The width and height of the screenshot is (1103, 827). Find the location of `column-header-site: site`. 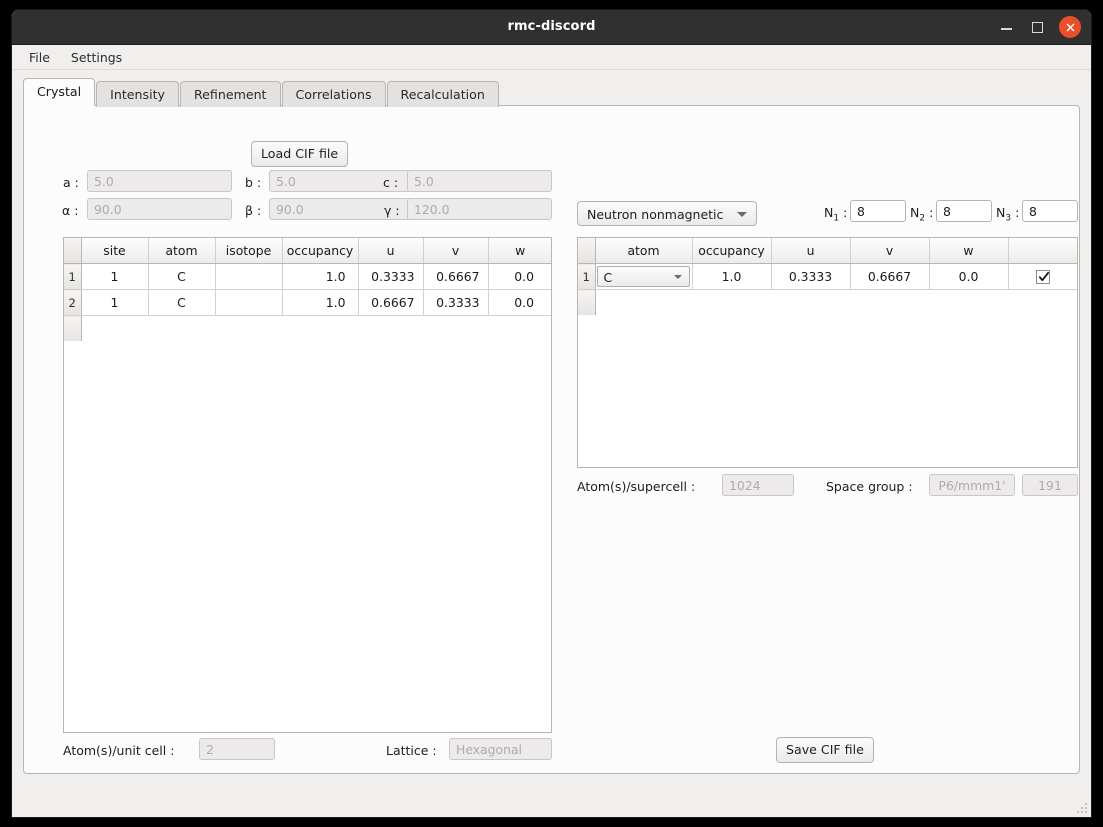

column-header-site: site is located at coordinates (115, 251).